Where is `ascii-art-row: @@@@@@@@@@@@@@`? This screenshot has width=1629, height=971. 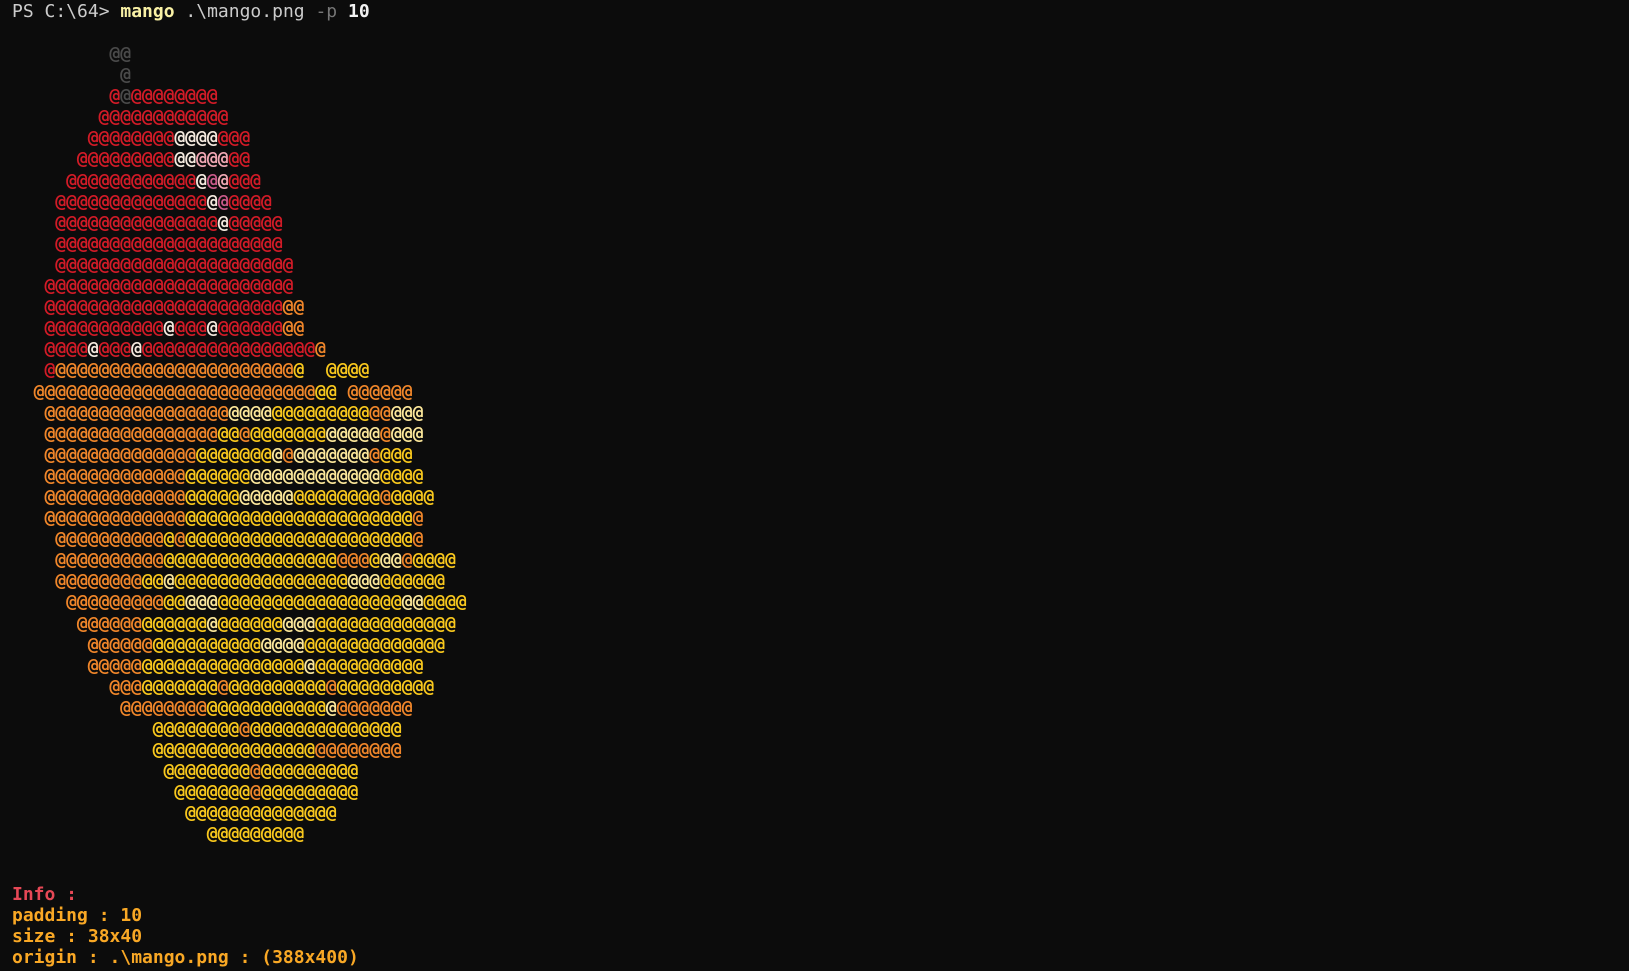 ascii-art-row: @@@@@@@@@@@@@@ is located at coordinates (261, 813).